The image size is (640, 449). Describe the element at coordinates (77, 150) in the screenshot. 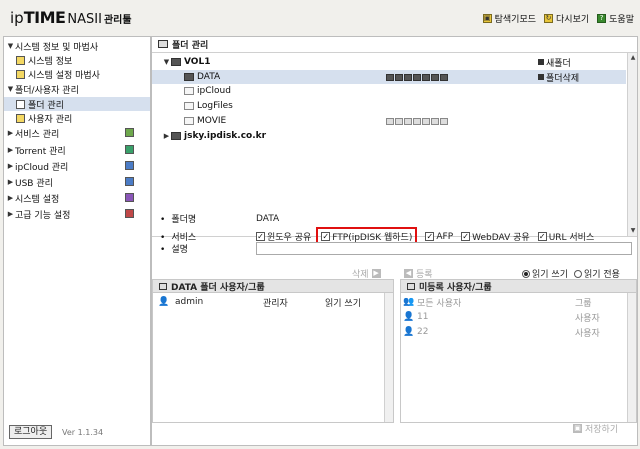

I see `sidebar-item-torrent: ▶ Torrent 관리` at that location.